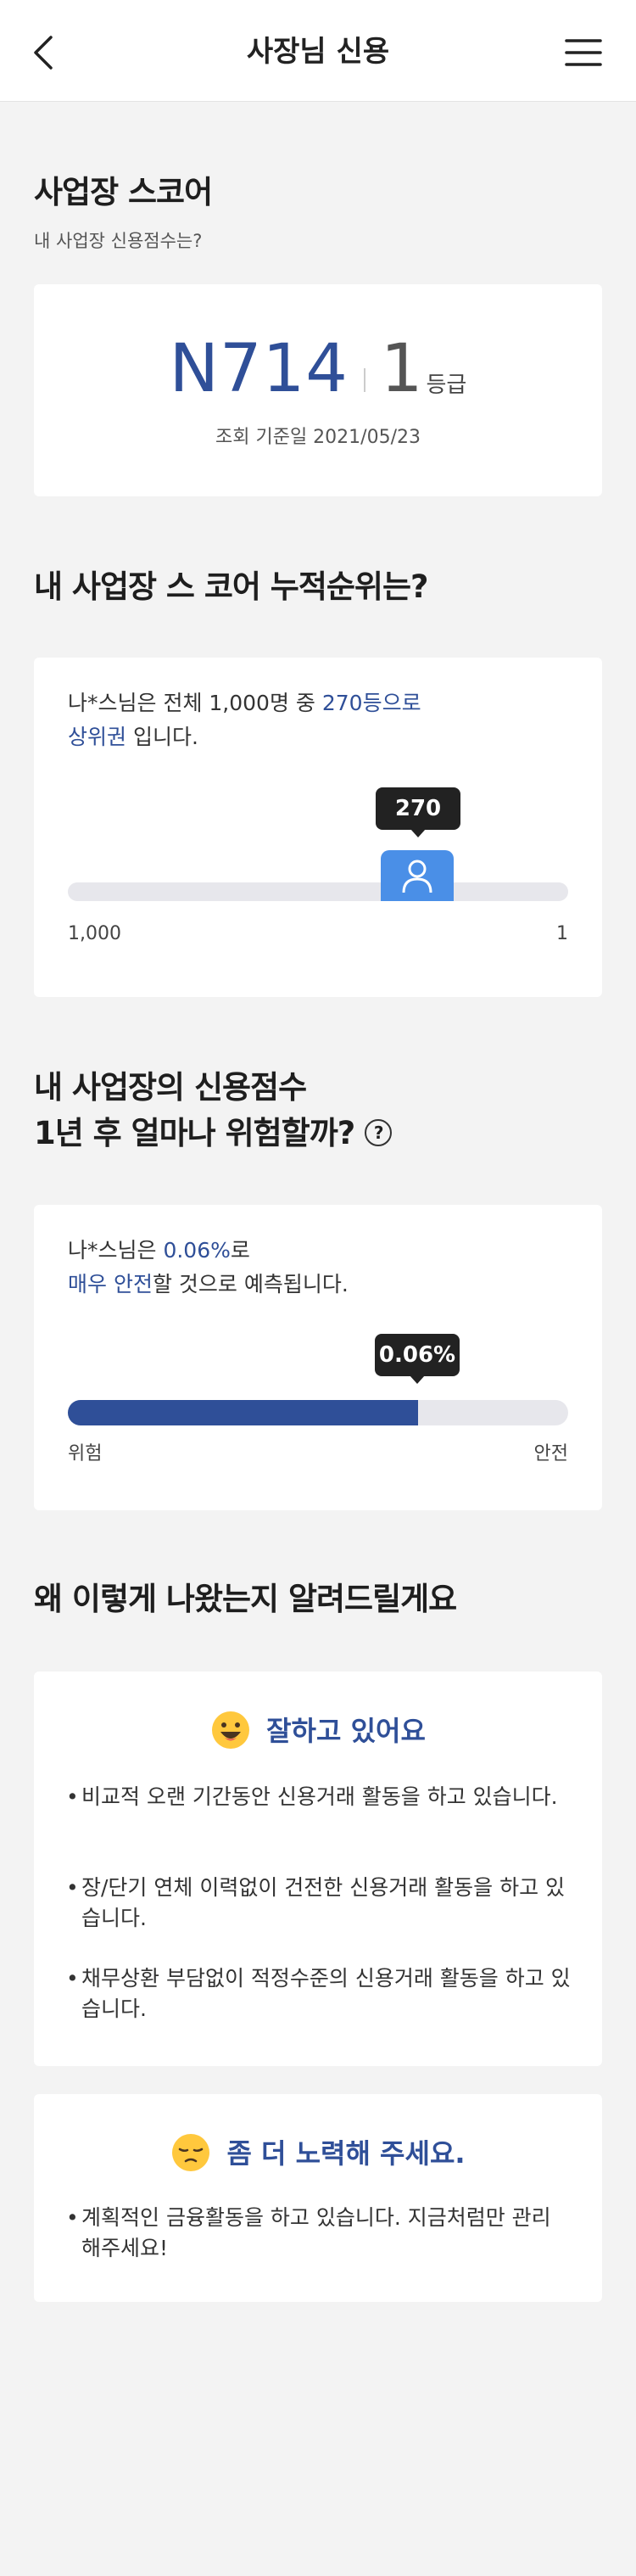 The height and width of the screenshot is (2576, 636). Describe the element at coordinates (118, 241) in the screenshot. I see `score-section-subtitle: 내 사업장 신용점수는?` at that location.